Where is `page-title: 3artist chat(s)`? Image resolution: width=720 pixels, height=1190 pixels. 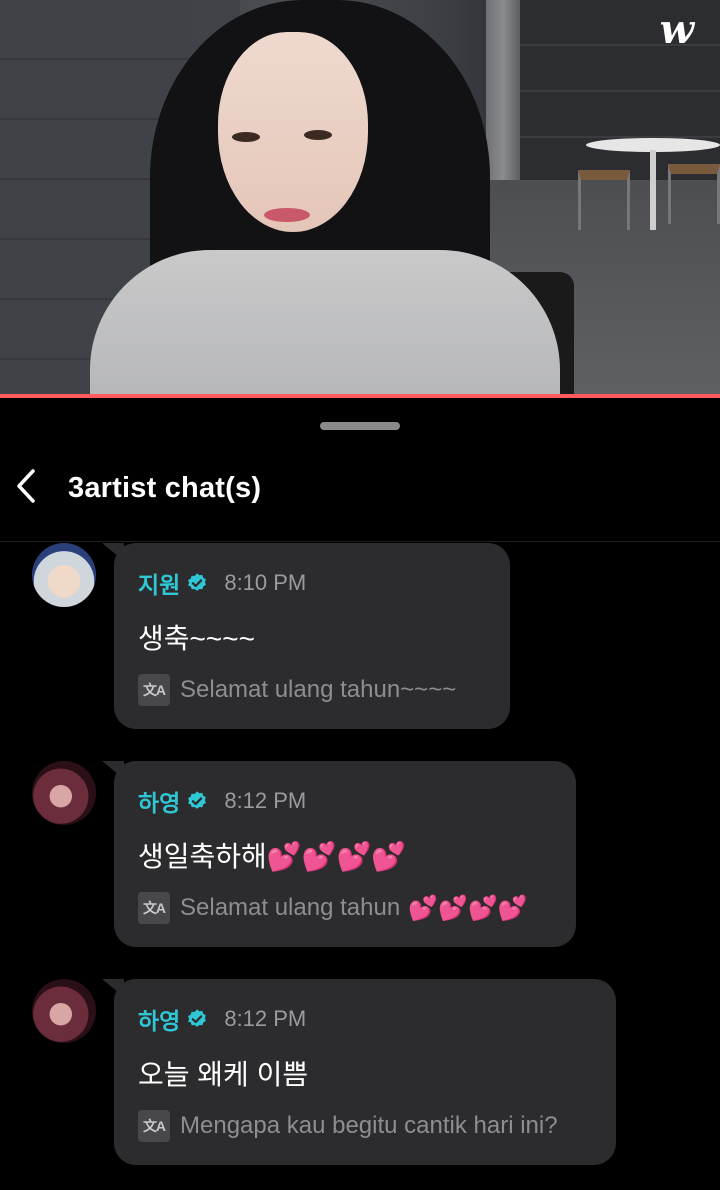
page-title: 3artist chat(s) is located at coordinates (165, 488).